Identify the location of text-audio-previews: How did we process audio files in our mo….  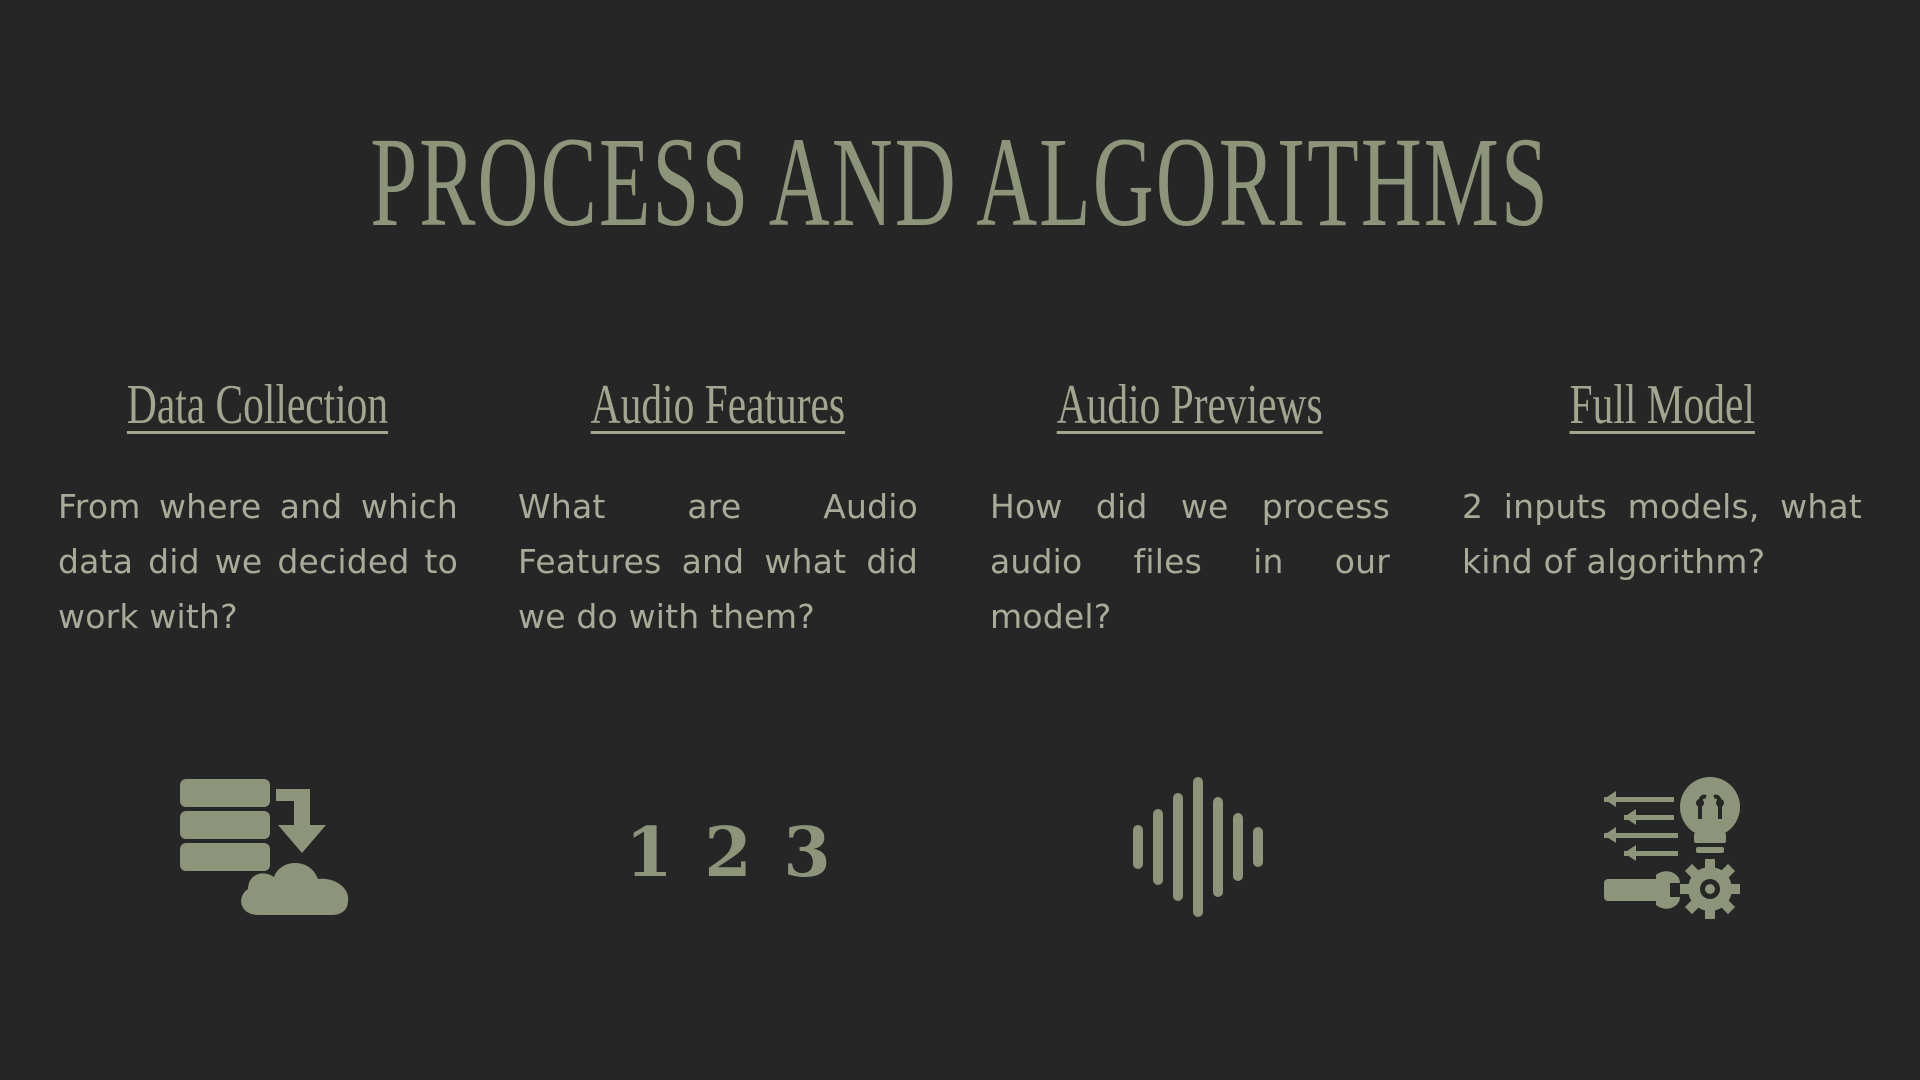
(1190, 562).